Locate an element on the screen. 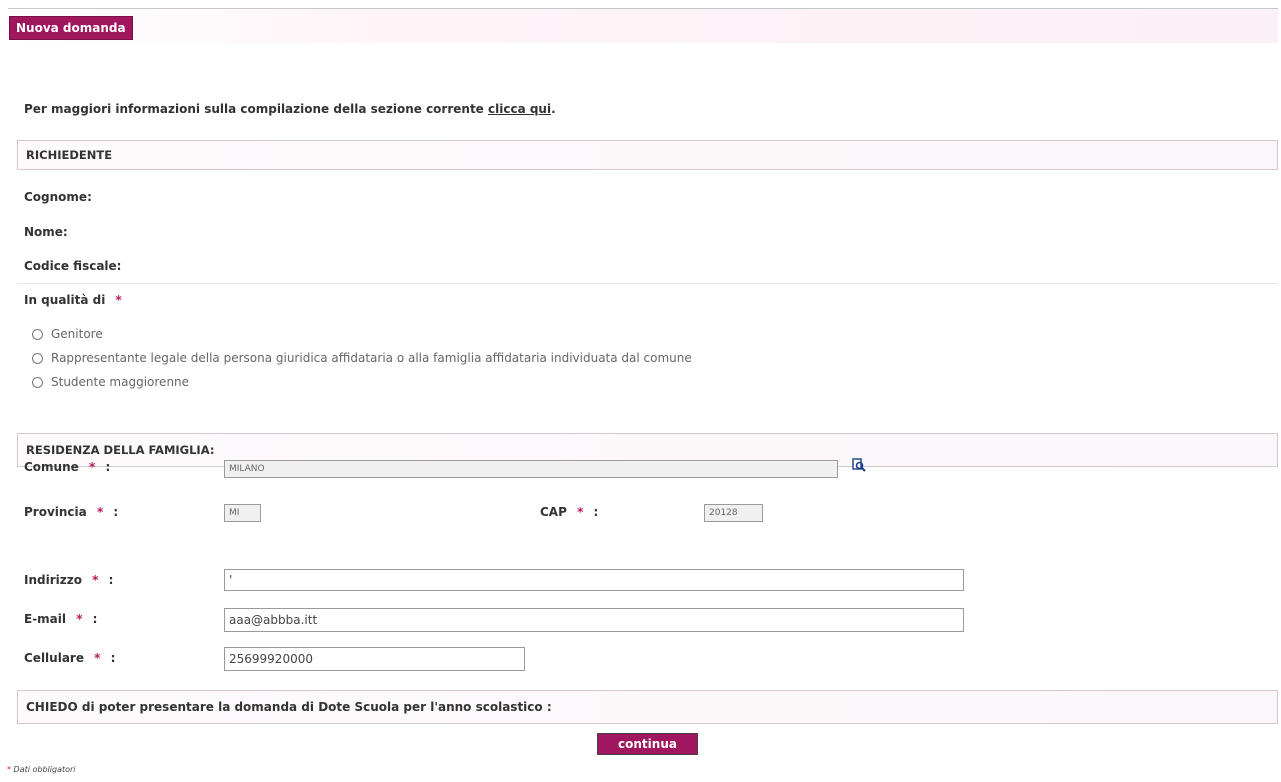 The width and height of the screenshot is (1281, 782). search-lookup-icon is located at coordinates (859, 465).